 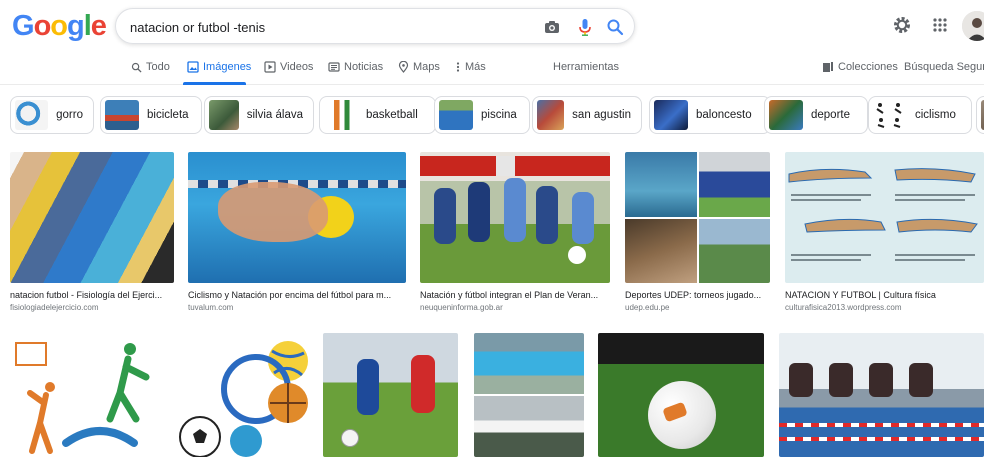 What do you see at coordinates (274, 115) in the screenshot?
I see `chip-label: silvia álava` at bounding box center [274, 115].